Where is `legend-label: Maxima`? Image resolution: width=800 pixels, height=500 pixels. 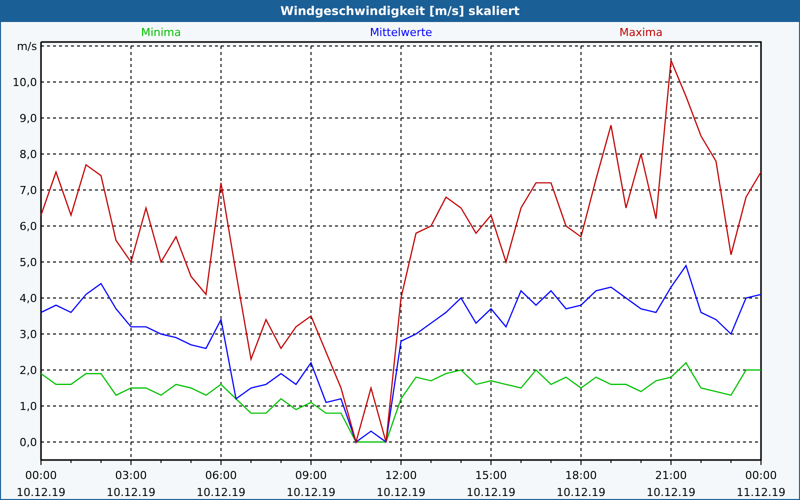 legend-label: Maxima is located at coordinates (641, 32).